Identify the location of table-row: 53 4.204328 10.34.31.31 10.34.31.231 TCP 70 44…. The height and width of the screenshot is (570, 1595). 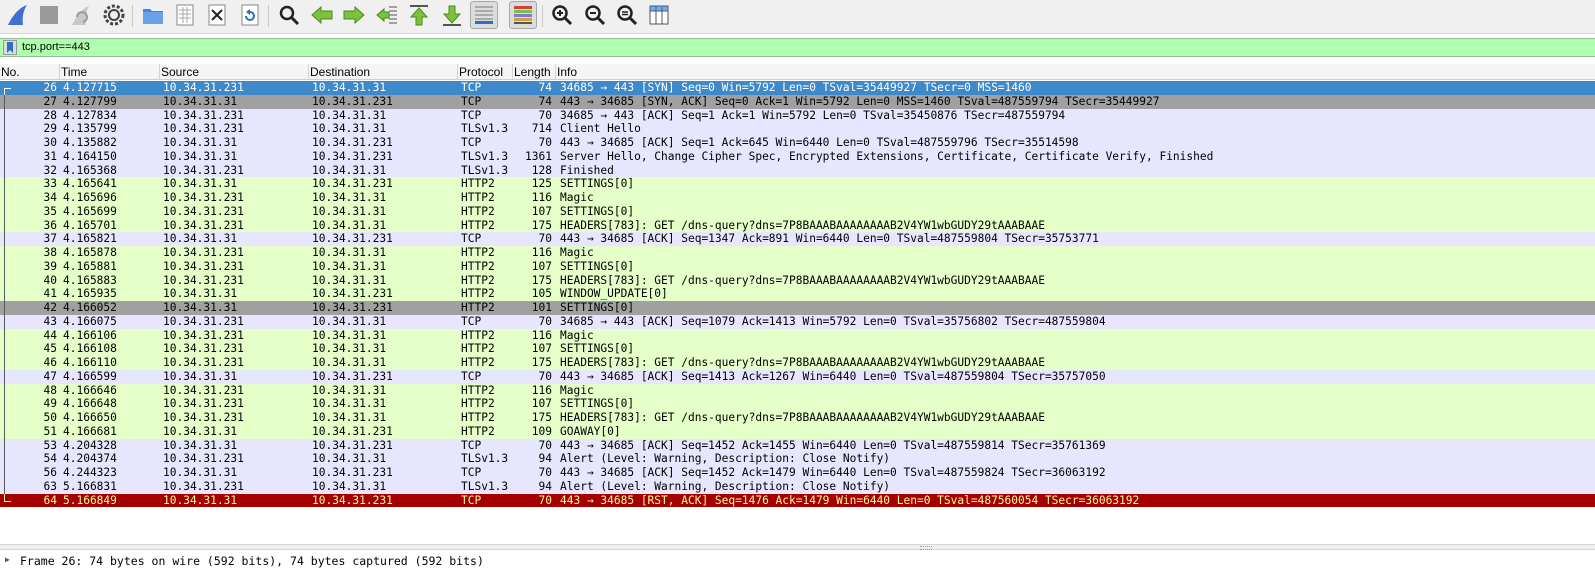
(797, 445).